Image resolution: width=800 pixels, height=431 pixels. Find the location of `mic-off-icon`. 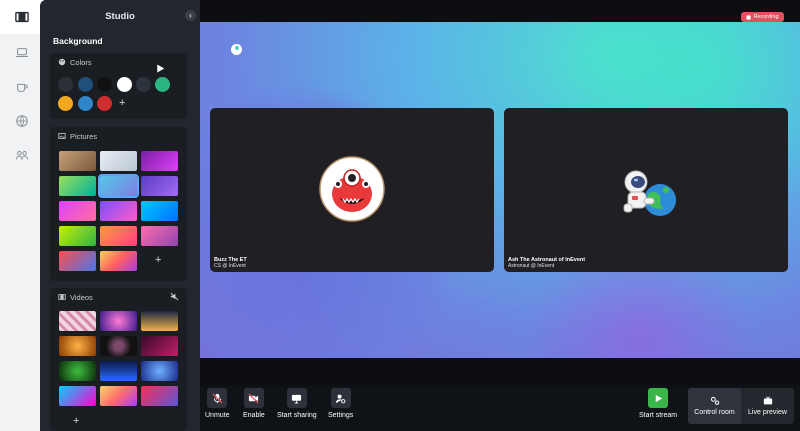

mic-off-icon is located at coordinates (217, 398).